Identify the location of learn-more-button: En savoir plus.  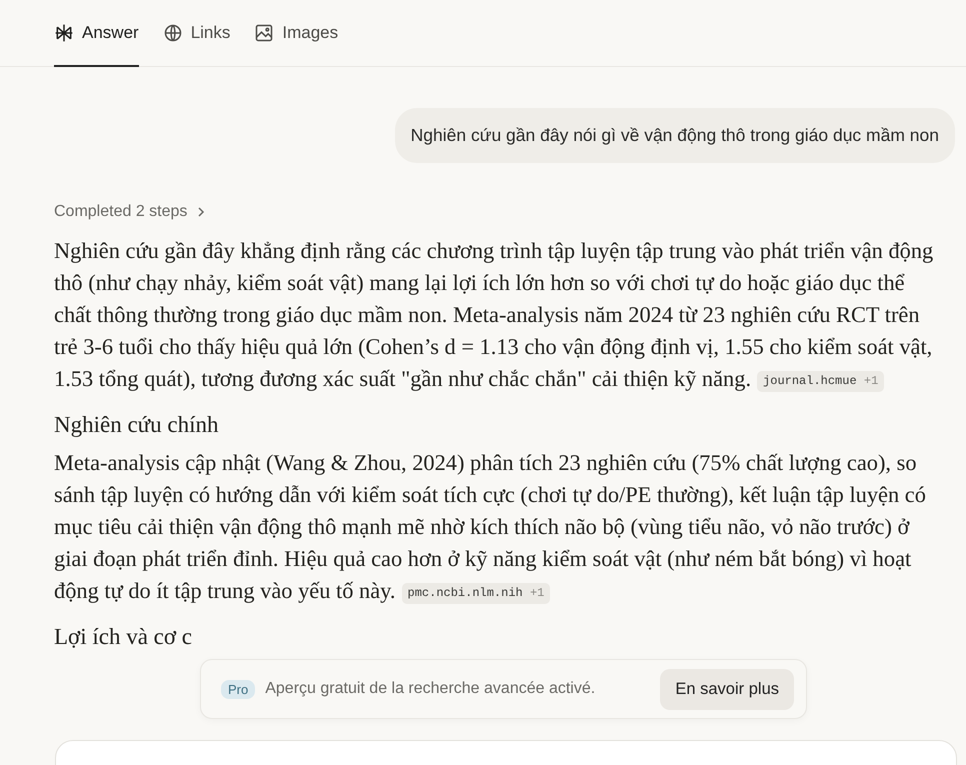
(727, 689).